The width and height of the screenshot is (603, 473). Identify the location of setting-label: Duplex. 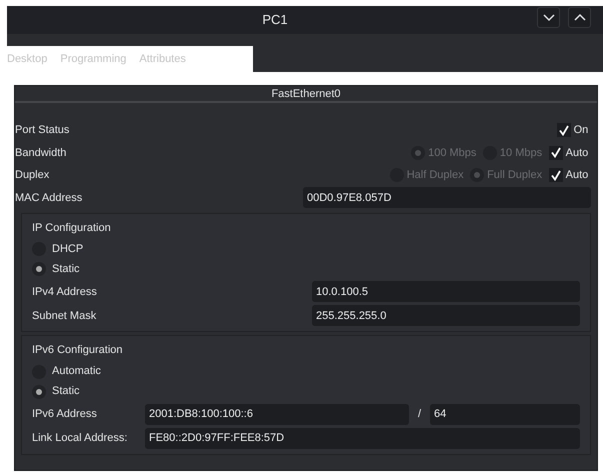
(32, 175).